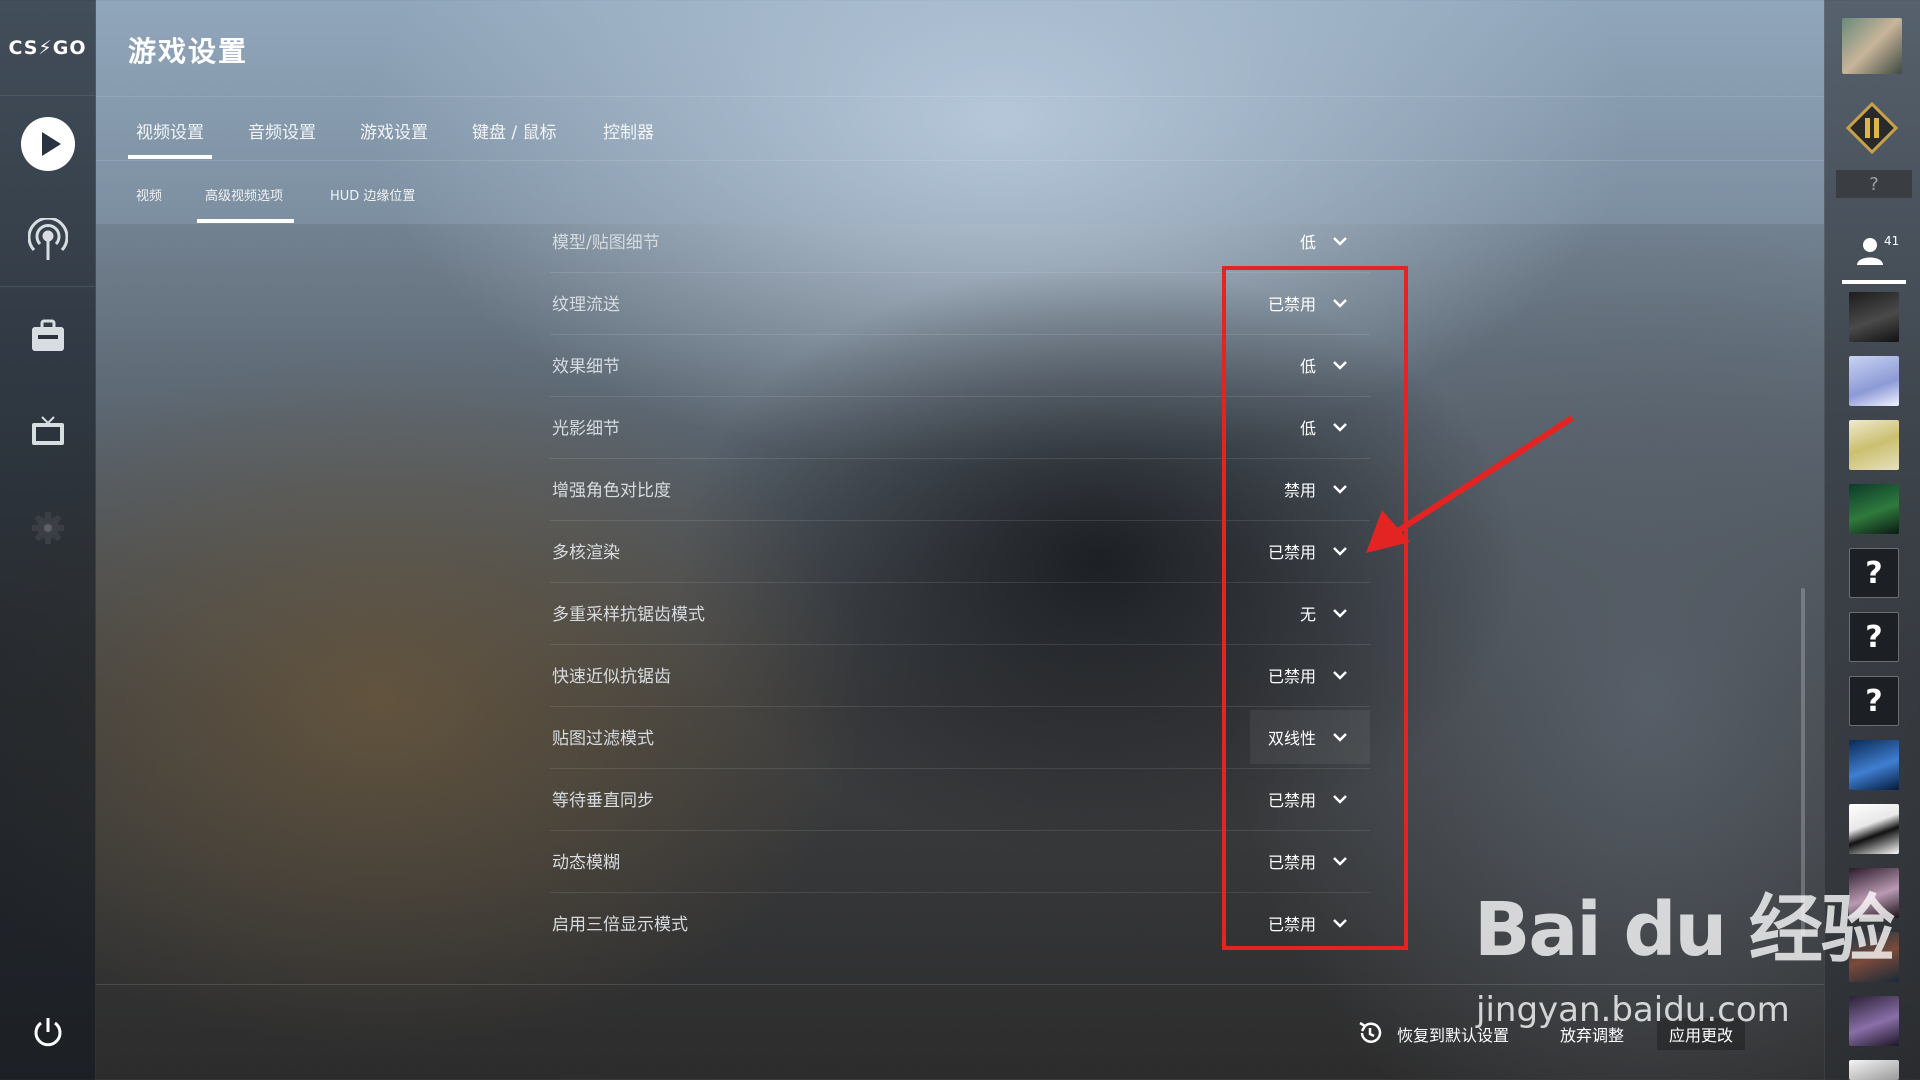  What do you see at coordinates (372, 194) in the screenshot?
I see `subtab-hud-edge: HUD 边缘位置` at bounding box center [372, 194].